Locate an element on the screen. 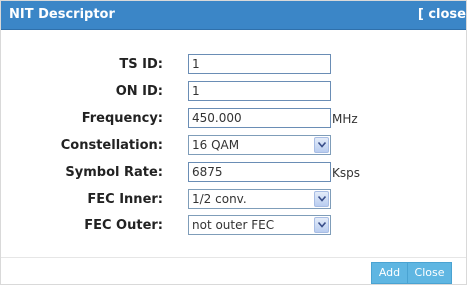 The height and width of the screenshot is (285, 467). form-row-constellation: Constellation: 16 QAM is located at coordinates (233, 146).